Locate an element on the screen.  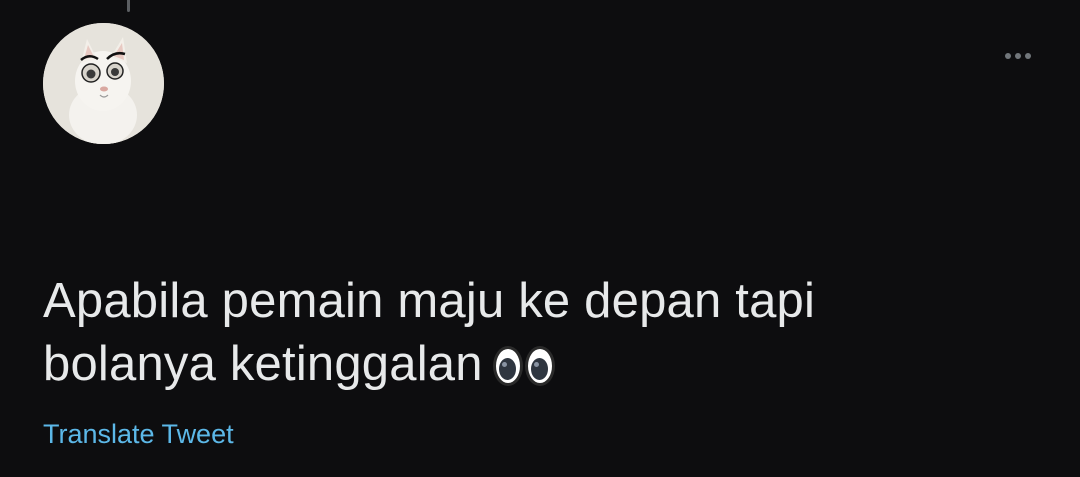
eyes-emoji-icon is located at coordinates (523, 366).